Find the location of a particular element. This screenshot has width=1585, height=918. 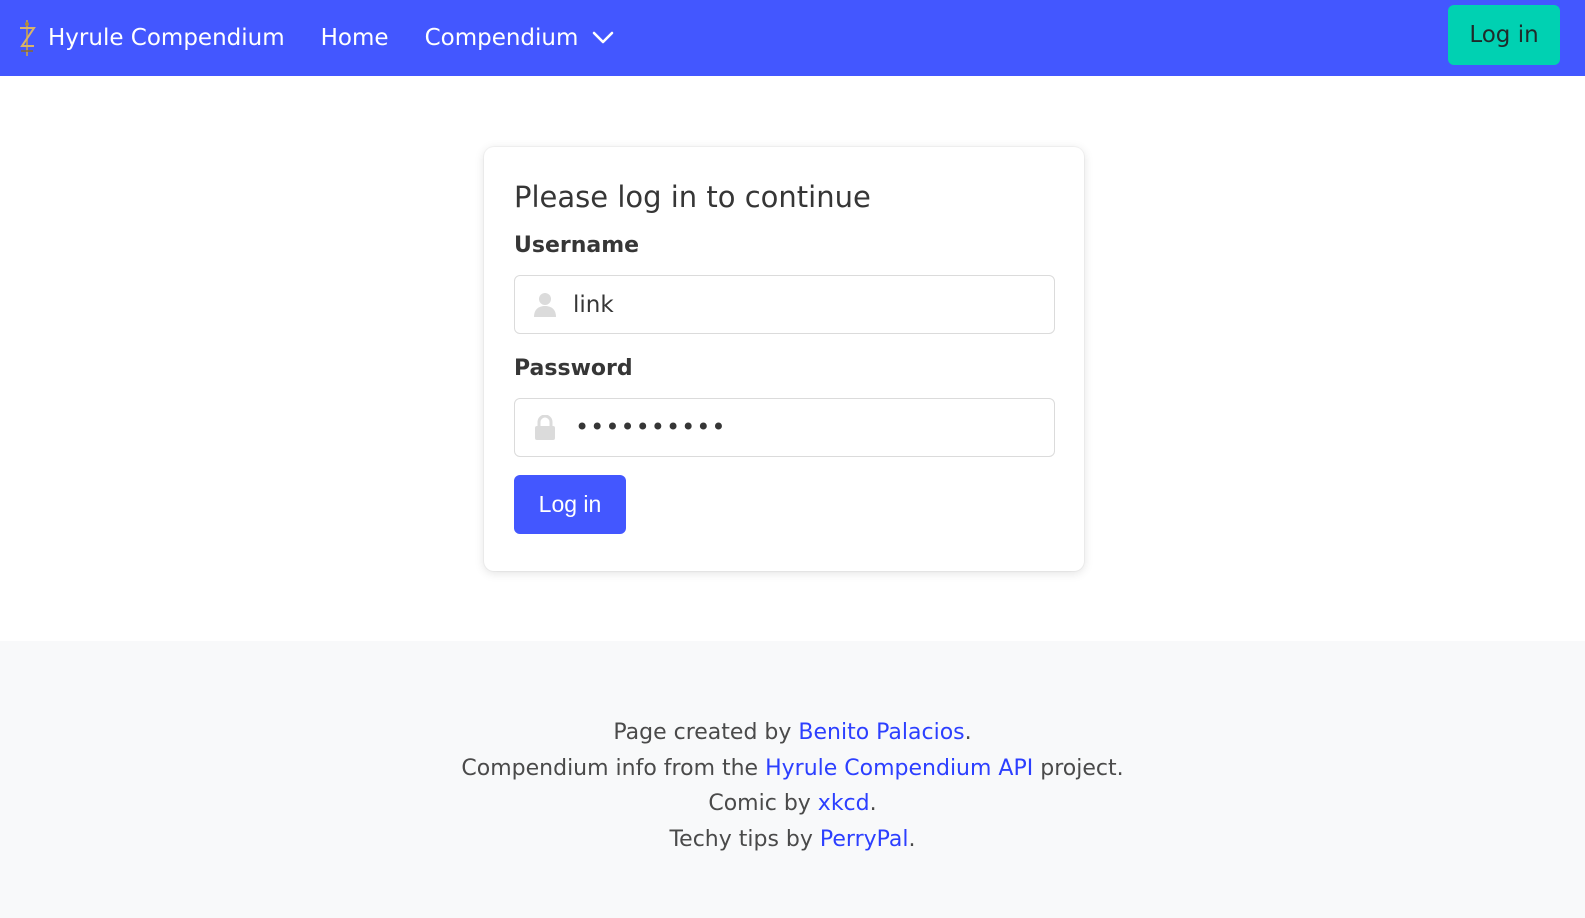

password-label: Password is located at coordinates (573, 368).